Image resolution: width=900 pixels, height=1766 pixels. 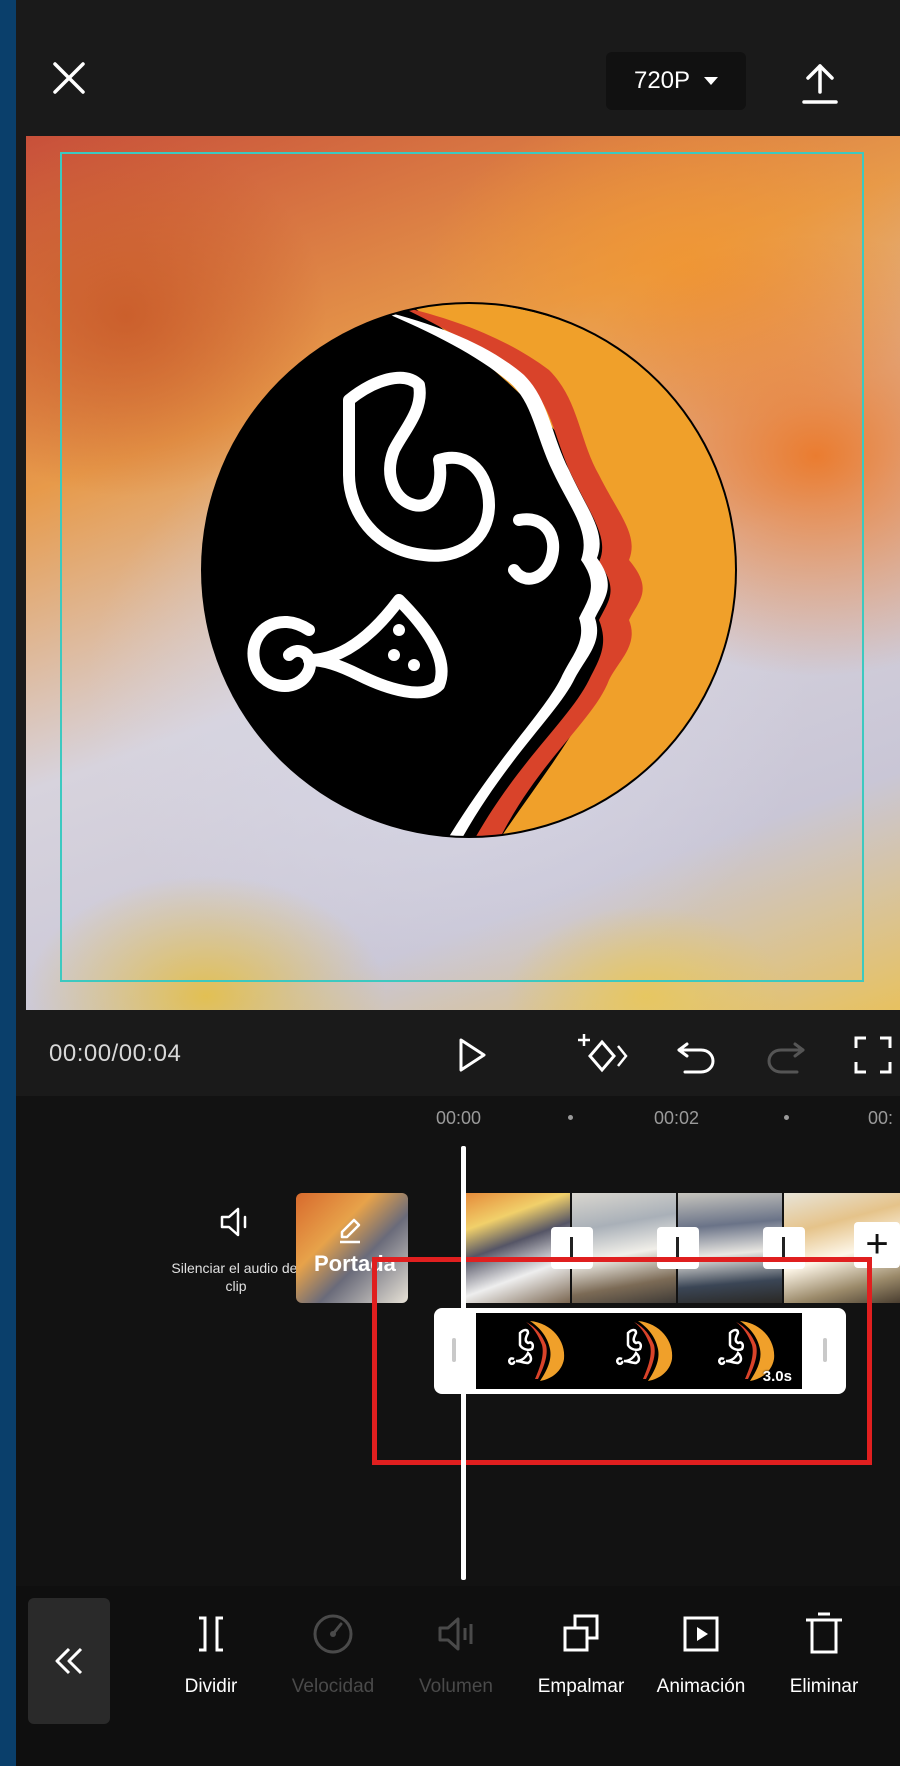 What do you see at coordinates (333, 1634) in the screenshot?
I see `speed-icon` at bounding box center [333, 1634].